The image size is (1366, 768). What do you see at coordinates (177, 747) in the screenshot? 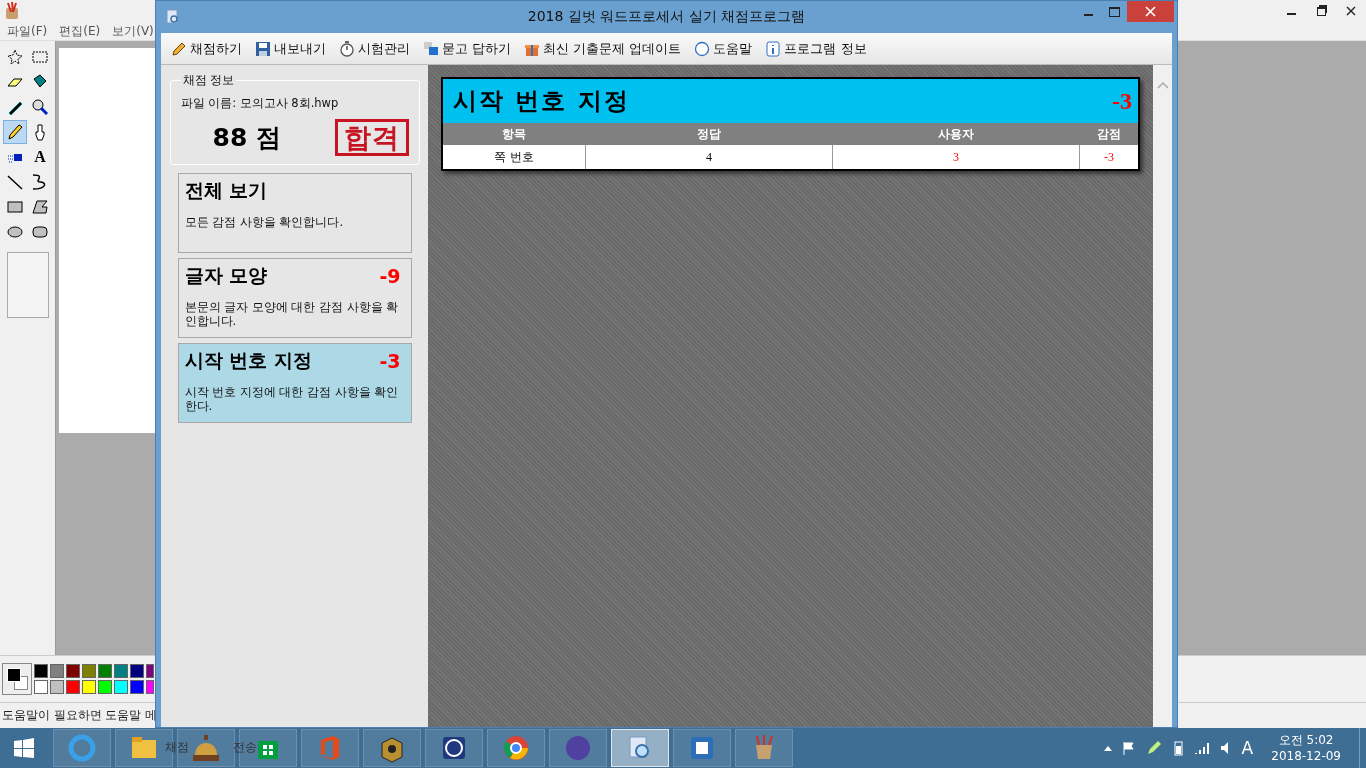
I see `preview-label: 채점` at bounding box center [177, 747].